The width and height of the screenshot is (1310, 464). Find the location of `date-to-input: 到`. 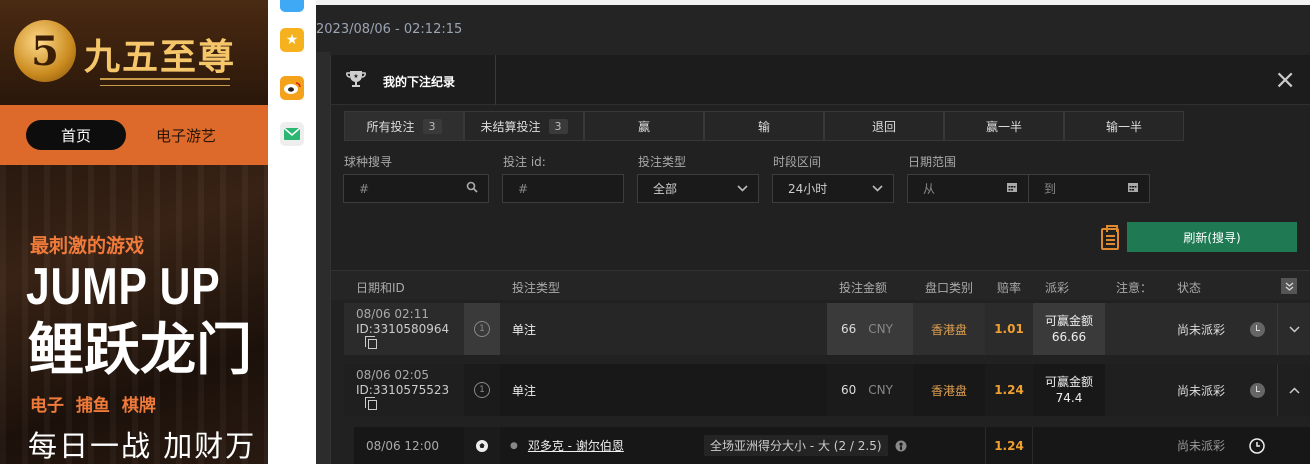

date-to-input: 到 is located at coordinates (1089, 188).